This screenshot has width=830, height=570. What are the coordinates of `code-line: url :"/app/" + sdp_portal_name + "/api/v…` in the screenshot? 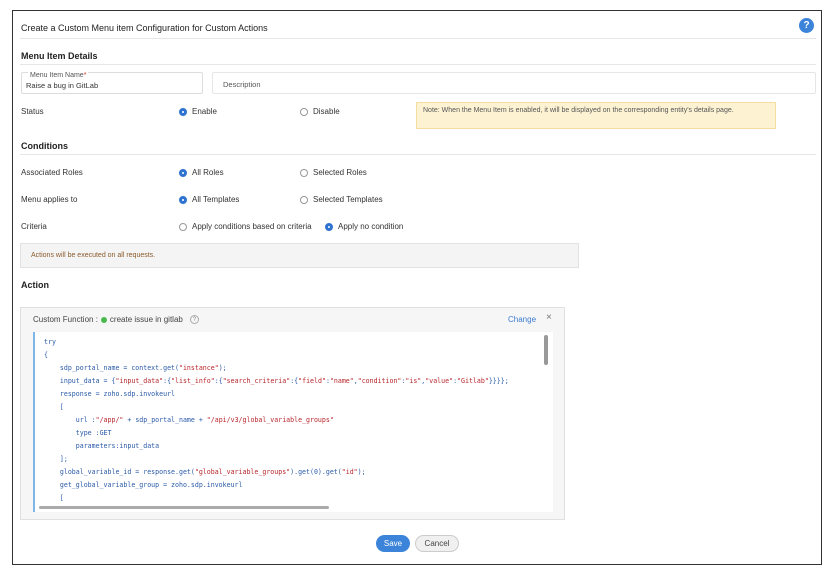 It's located at (189, 420).